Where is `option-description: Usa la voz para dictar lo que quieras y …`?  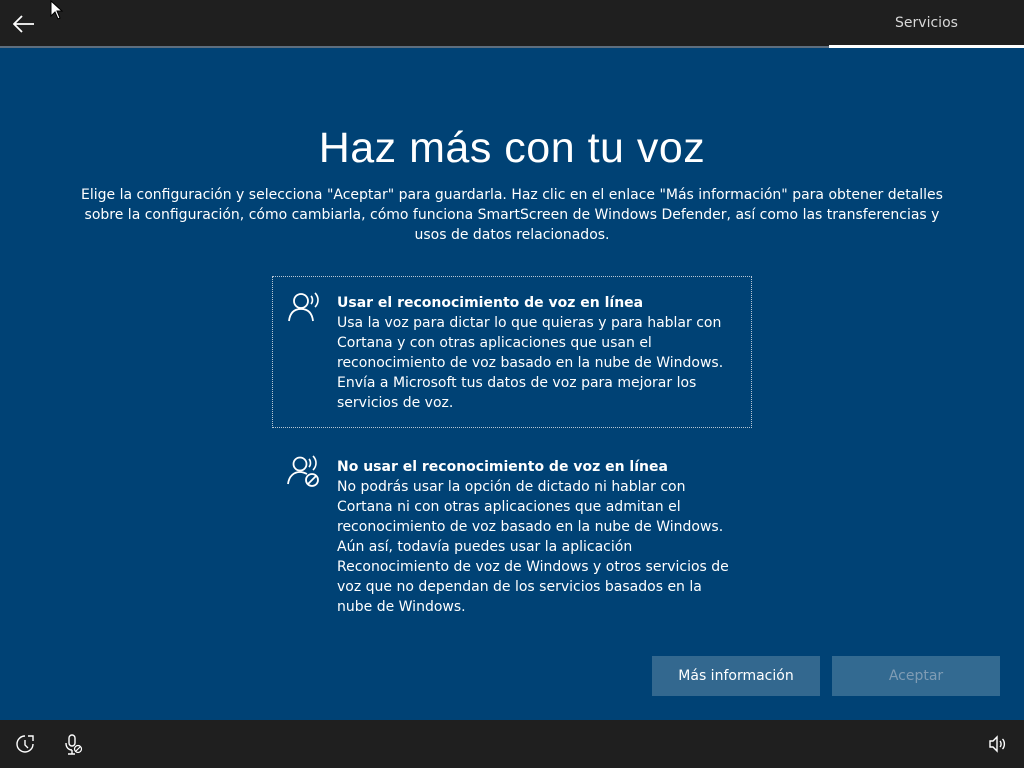 option-description: Usa la voz para dictar lo que quieras y … is located at coordinates (530, 363).